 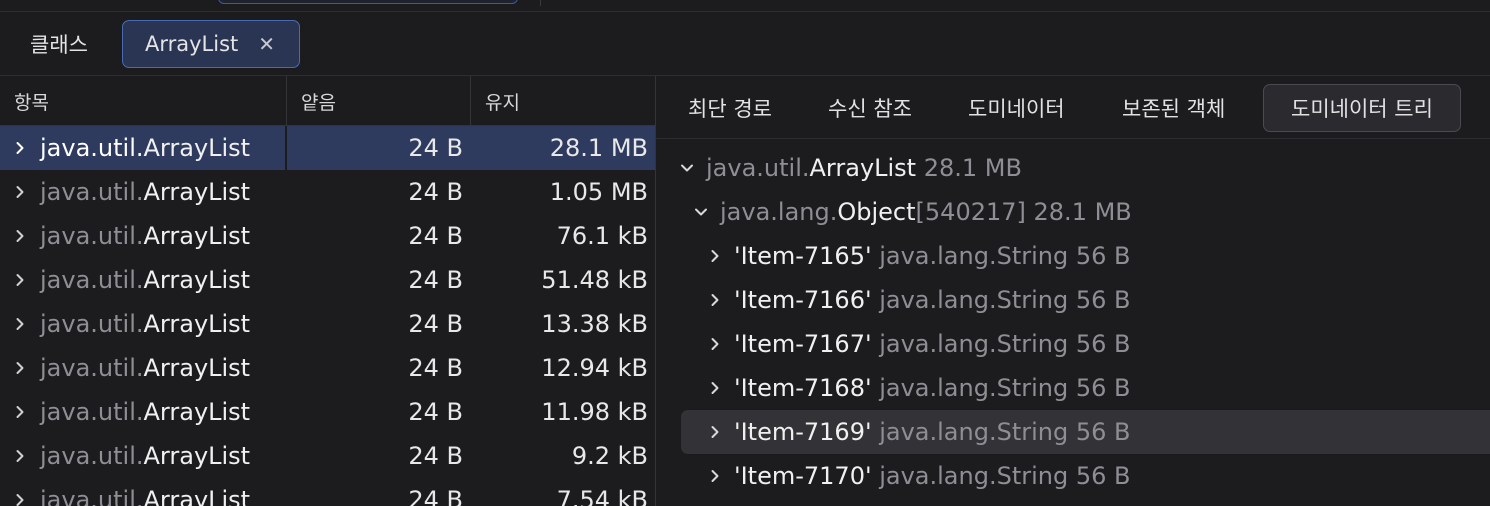 I want to click on tree-node-string: 'Item-7168' java.lang.String 56 B, so click(x=1073, y=388).